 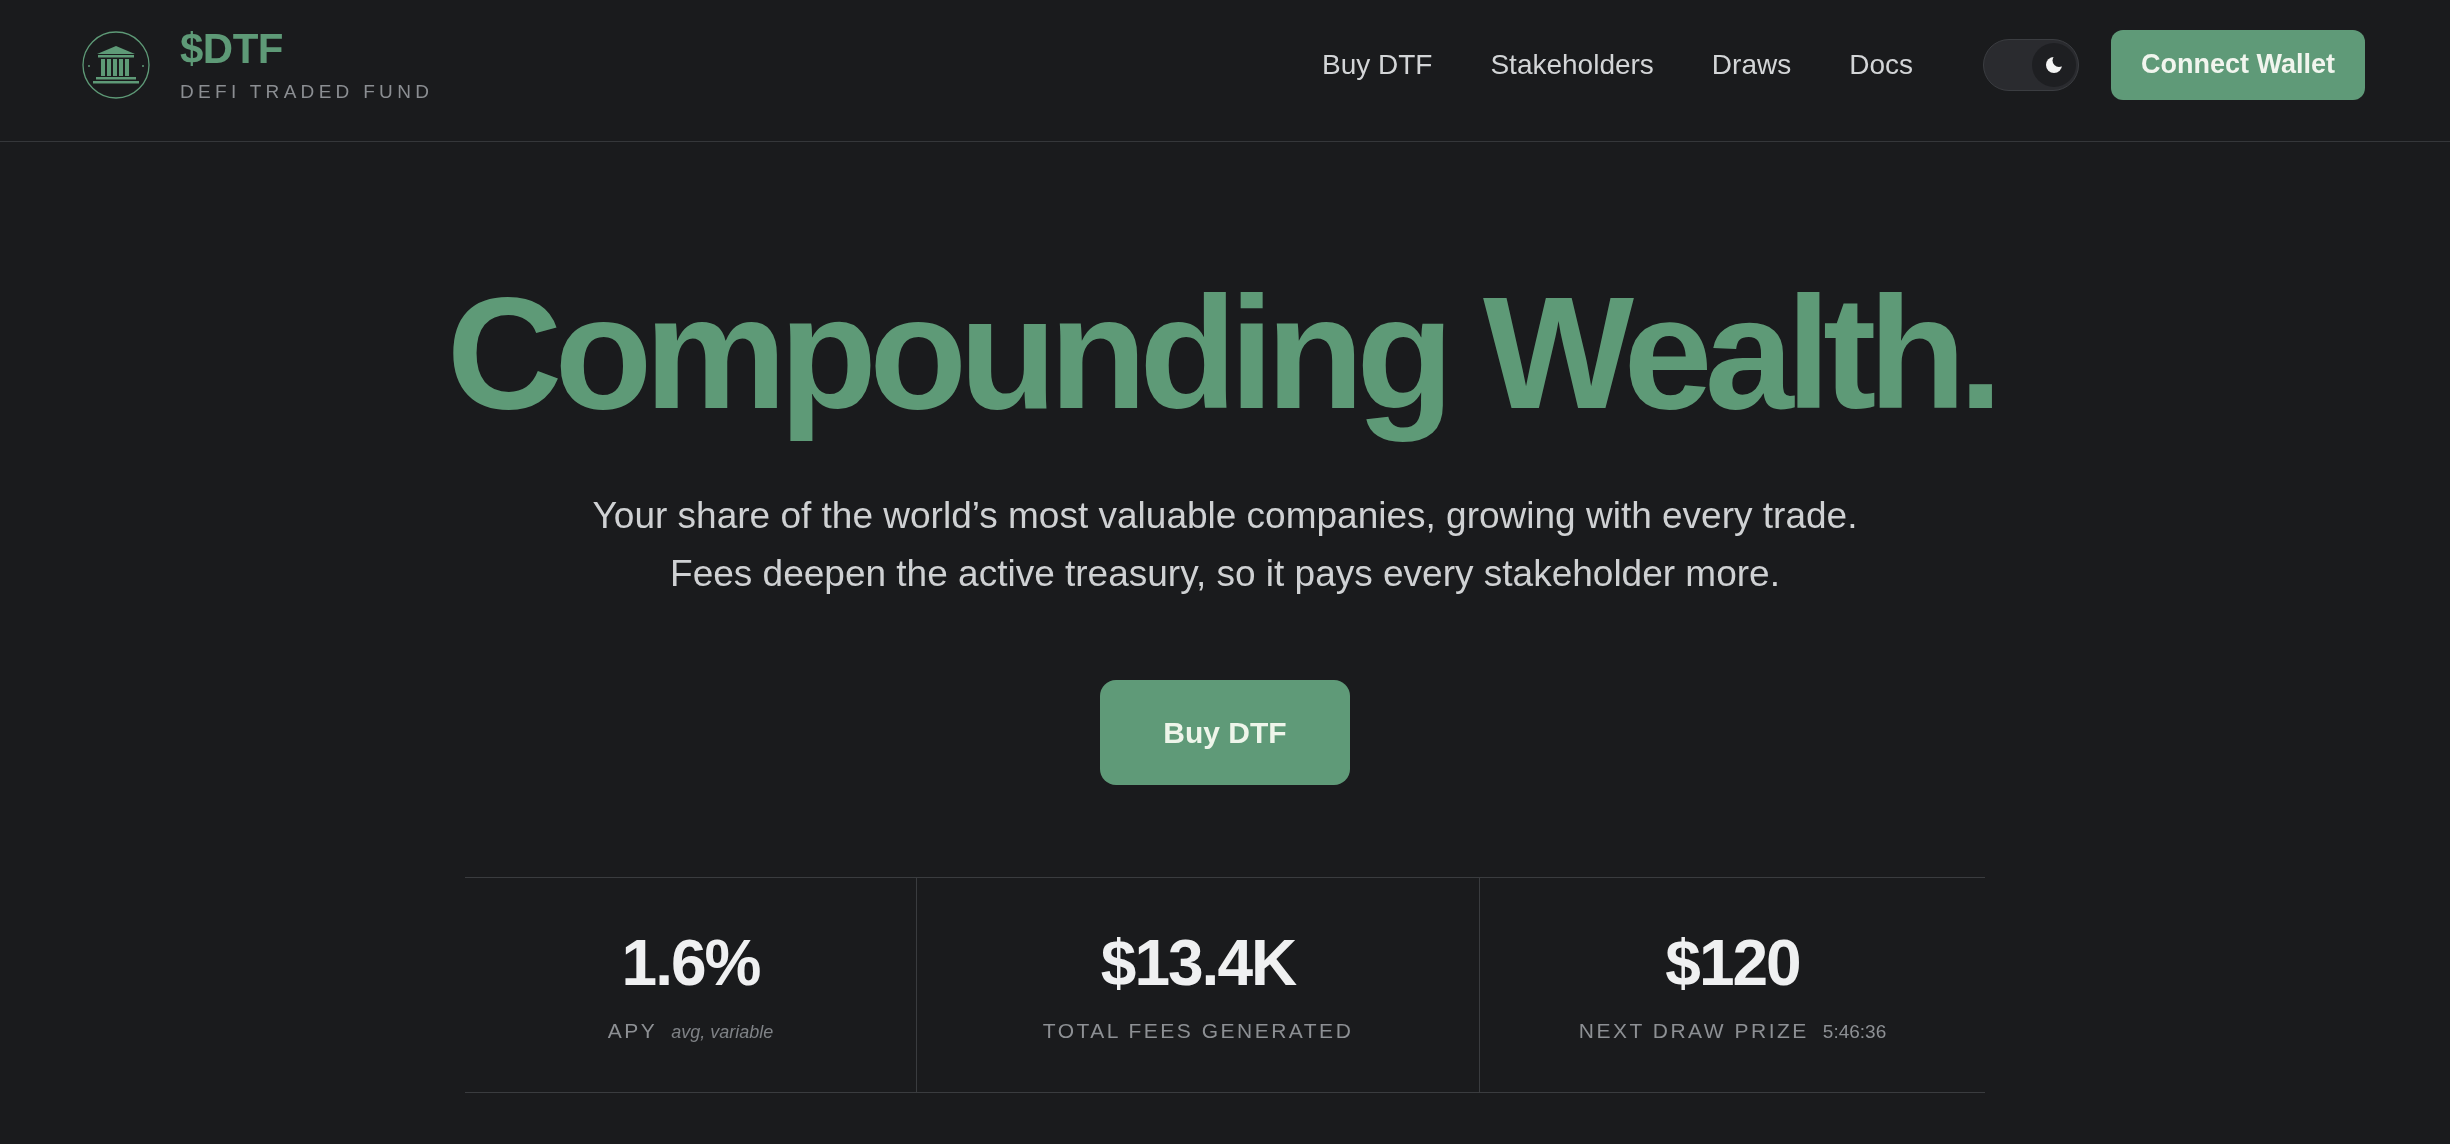 I want to click on stat-value: 1.6%, so click(x=690, y=963).